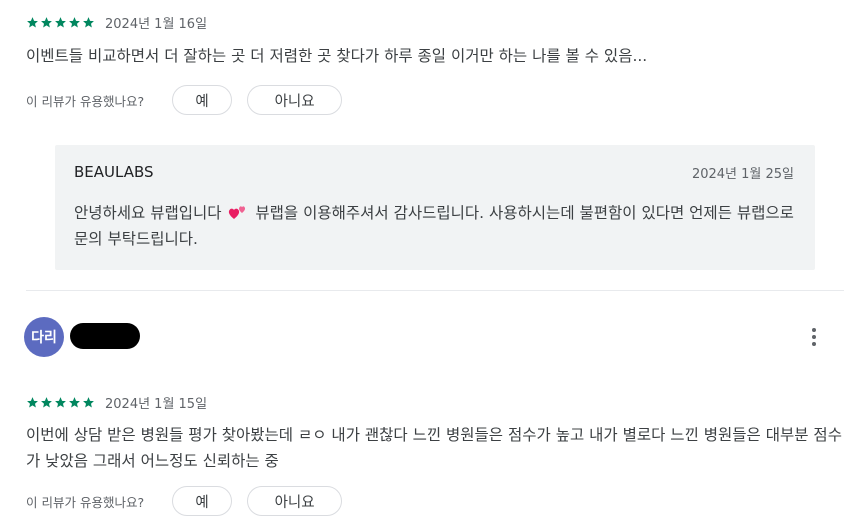 The width and height of the screenshot is (867, 530). I want to click on reply-date: 2024년 1월 25일, so click(742, 174).